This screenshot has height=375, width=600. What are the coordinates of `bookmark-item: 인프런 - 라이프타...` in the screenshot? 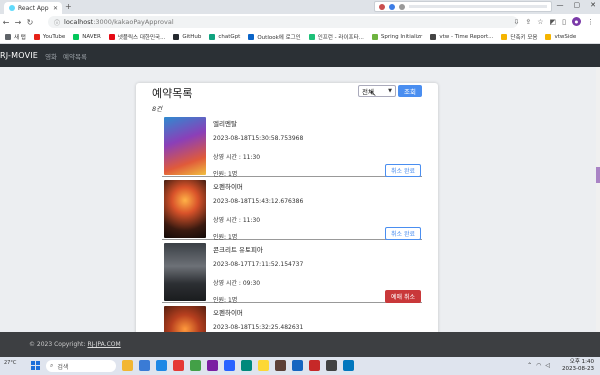 It's located at (336, 37).